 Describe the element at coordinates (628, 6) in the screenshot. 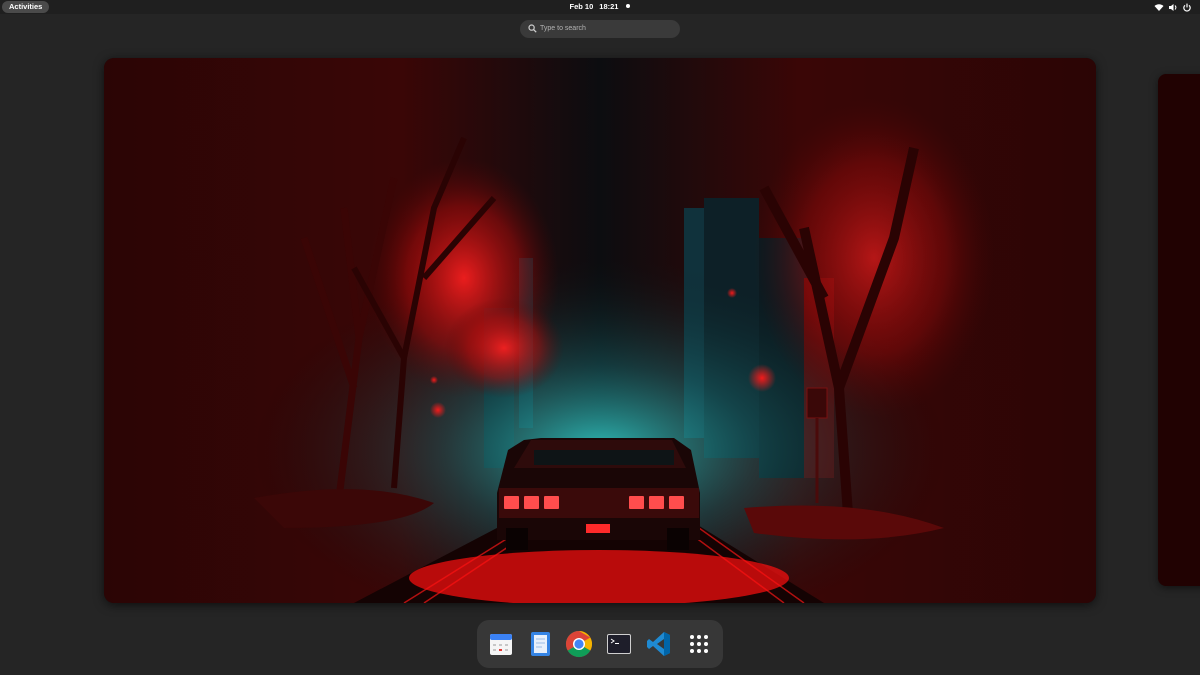

I see `notification-dot` at that location.